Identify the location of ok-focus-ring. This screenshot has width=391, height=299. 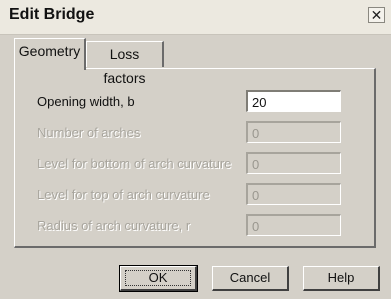
(158, 278).